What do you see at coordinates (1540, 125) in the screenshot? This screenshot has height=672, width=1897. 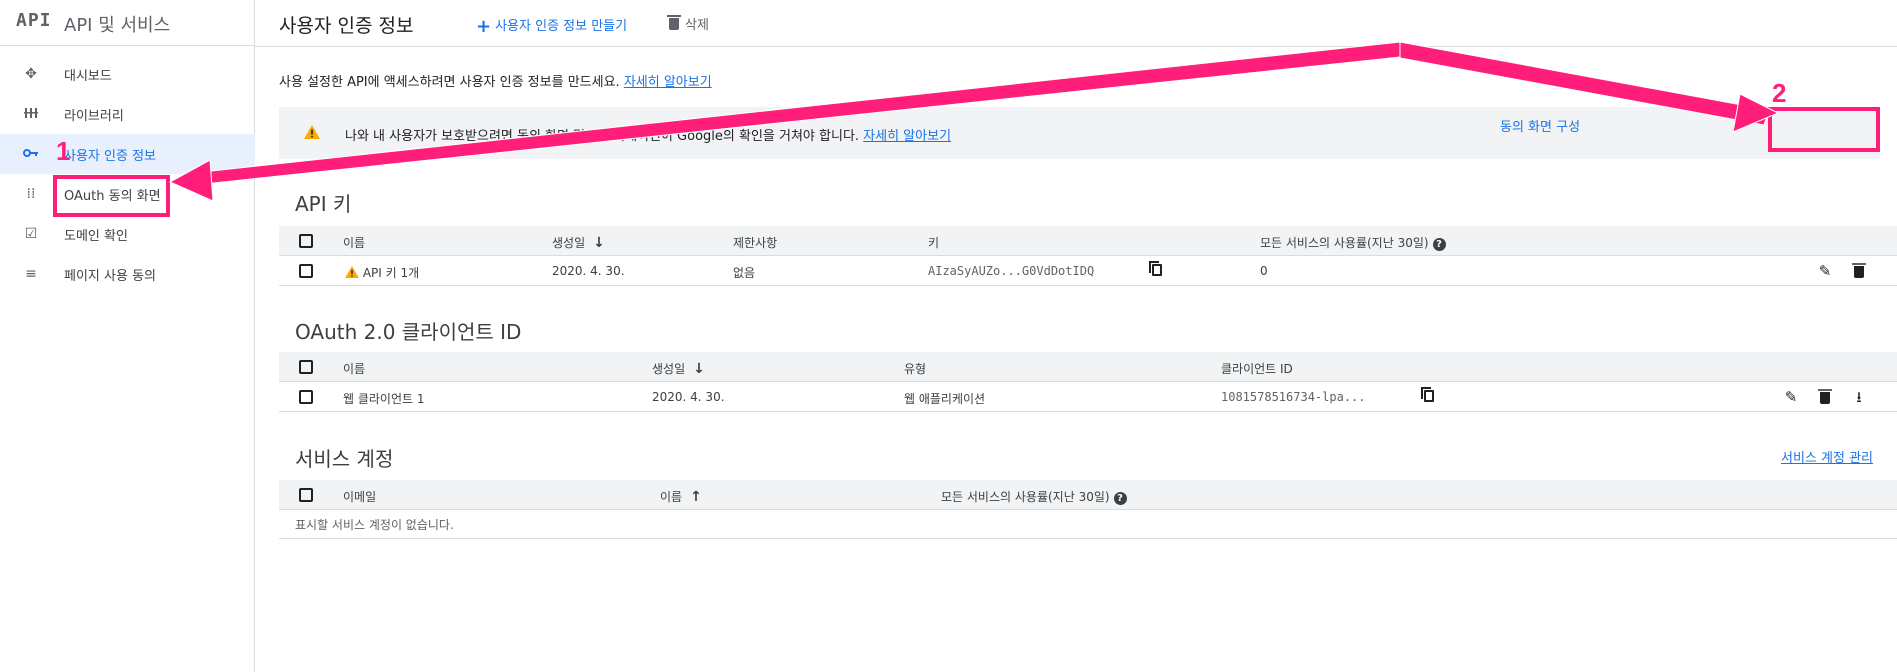 I see `configure-consent-screen-button: 동의 화면 구성` at bounding box center [1540, 125].